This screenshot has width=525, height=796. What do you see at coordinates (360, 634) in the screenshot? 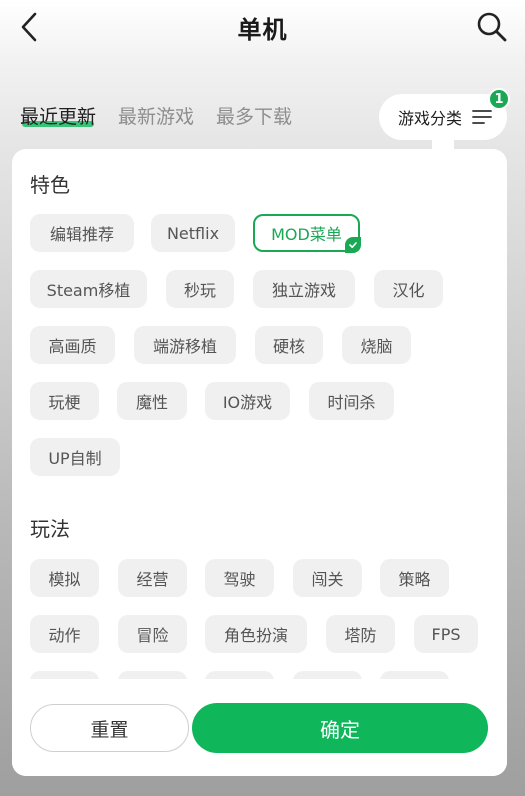
I see `chip-tower-defense: 塔防` at bounding box center [360, 634].